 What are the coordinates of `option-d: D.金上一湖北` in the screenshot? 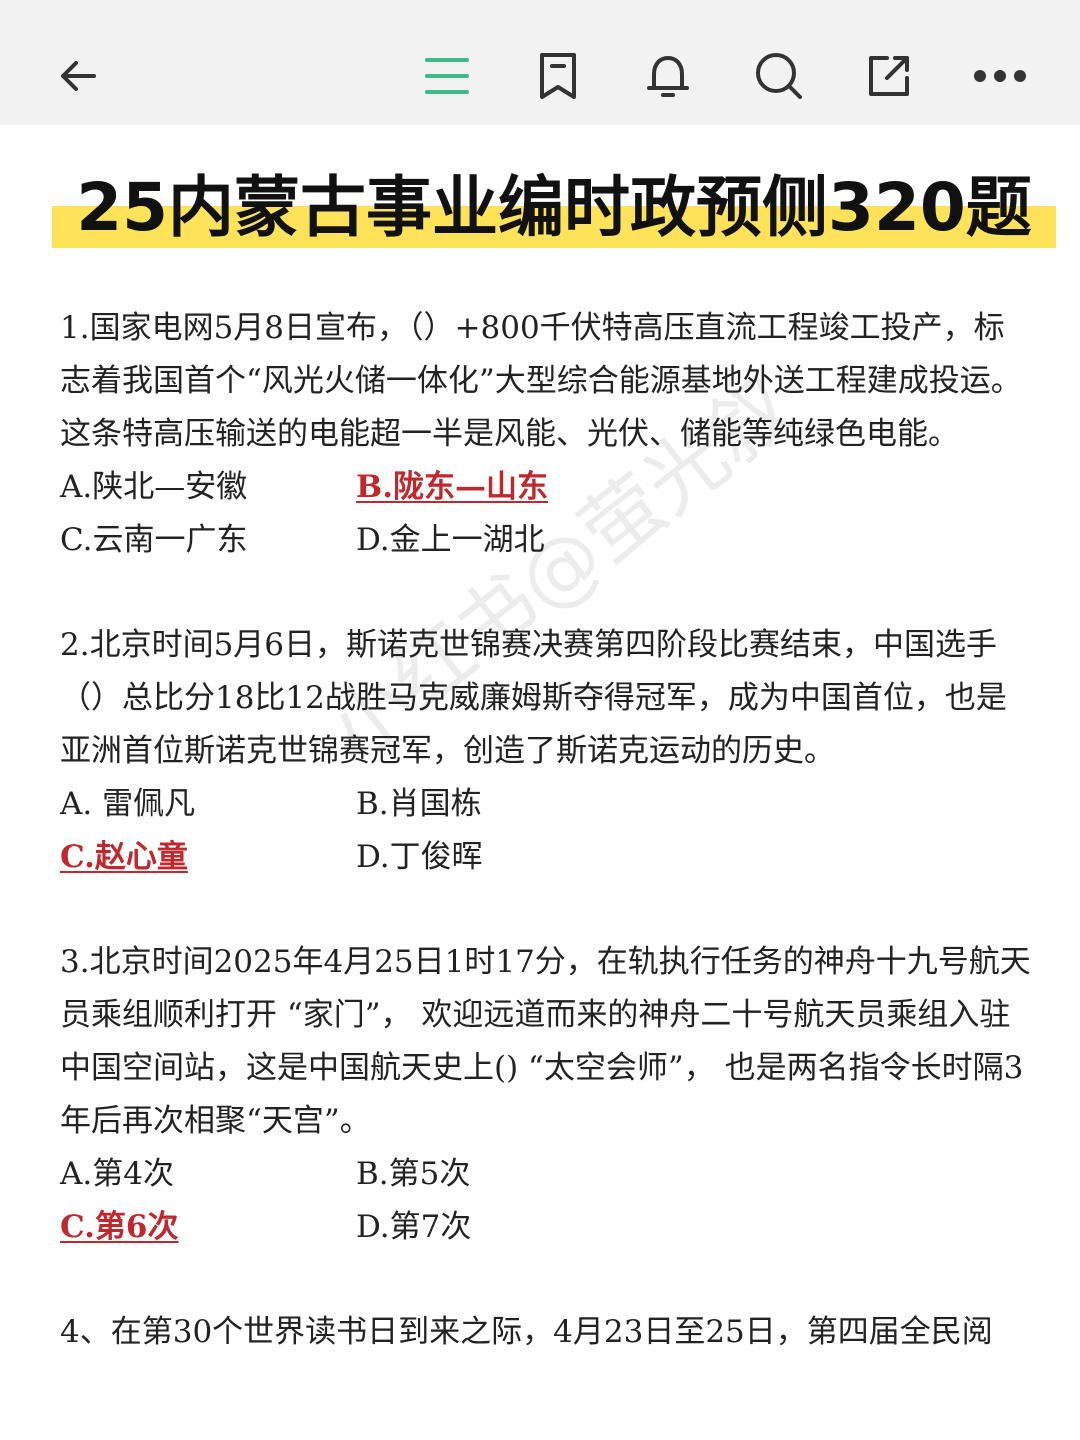 It's located at (450, 540).